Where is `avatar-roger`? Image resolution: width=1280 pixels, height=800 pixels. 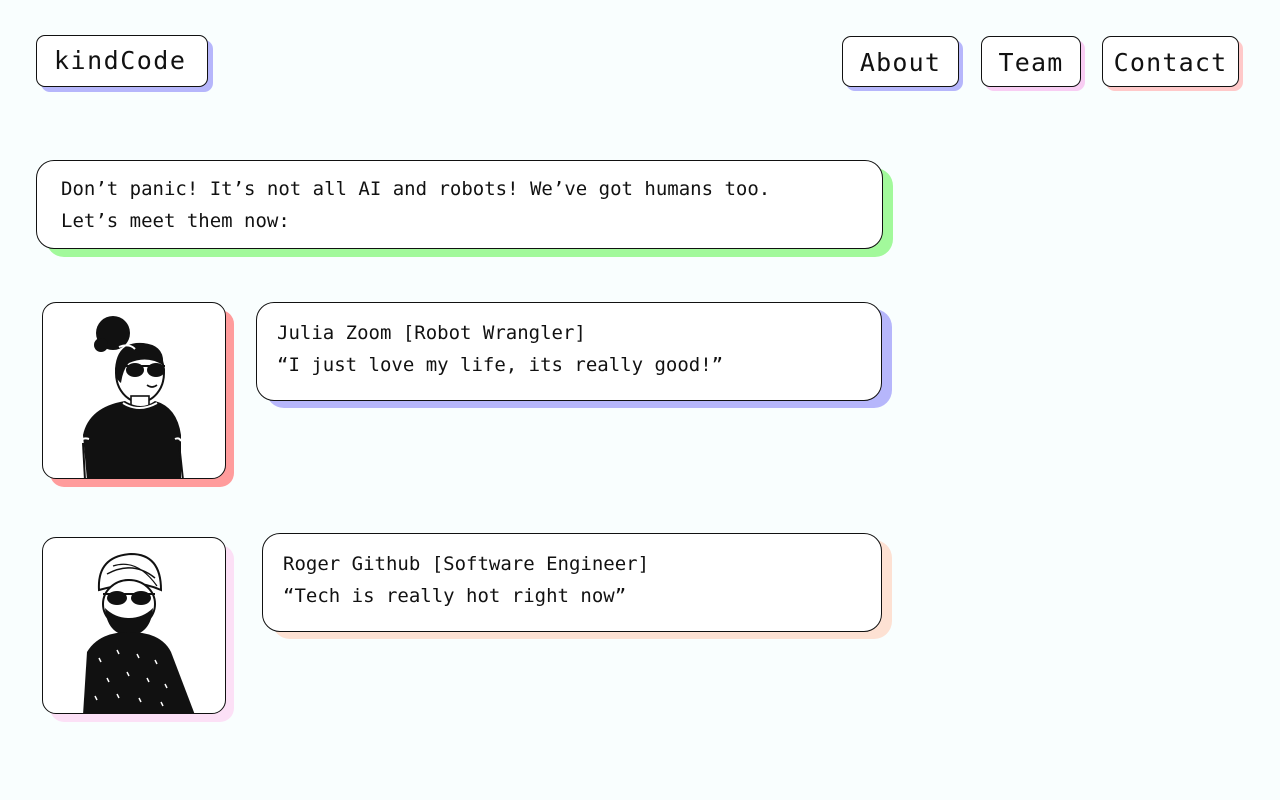
avatar-roger is located at coordinates (134, 625).